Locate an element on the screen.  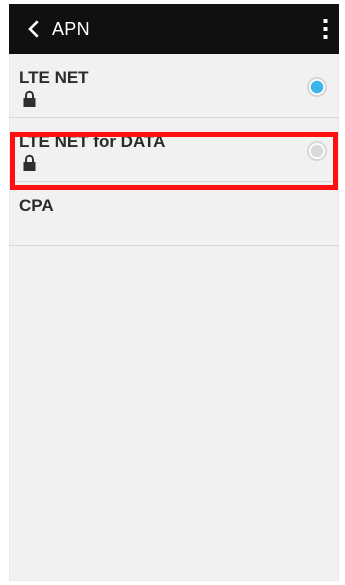
apn-item-label: LTE NET is located at coordinates (54, 77).